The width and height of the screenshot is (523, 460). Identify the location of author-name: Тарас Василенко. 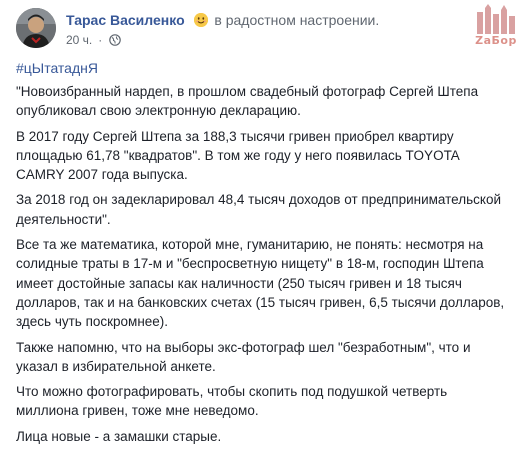
(125, 20).